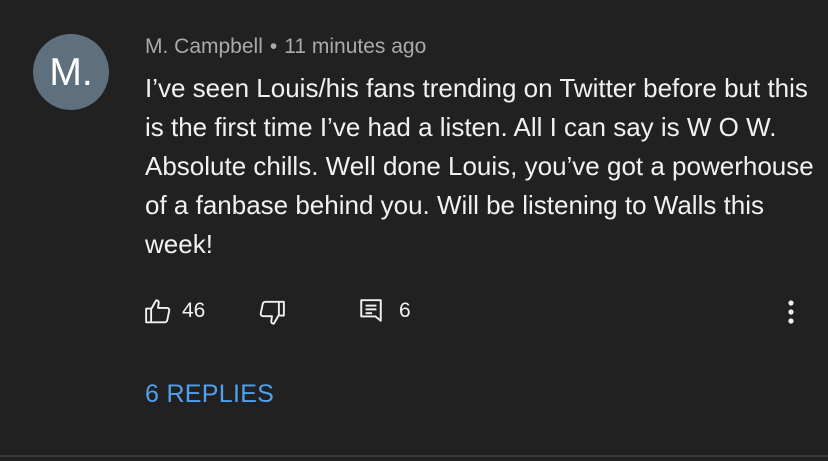 This screenshot has width=828, height=461. What do you see at coordinates (194, 310) in the screenshot?
I see `like-count: 46` at bounding box center [194, 310].